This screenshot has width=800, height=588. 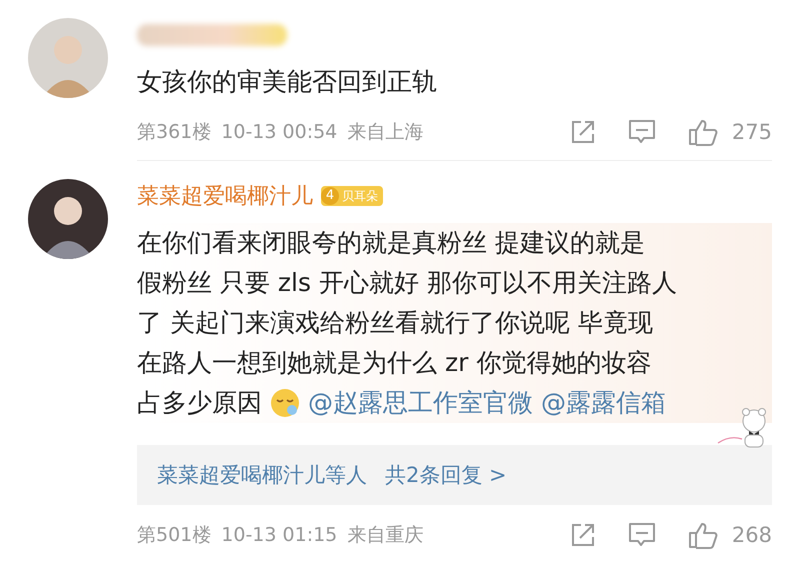 I want to click on like-count: 268, so click(x=752, y=535).